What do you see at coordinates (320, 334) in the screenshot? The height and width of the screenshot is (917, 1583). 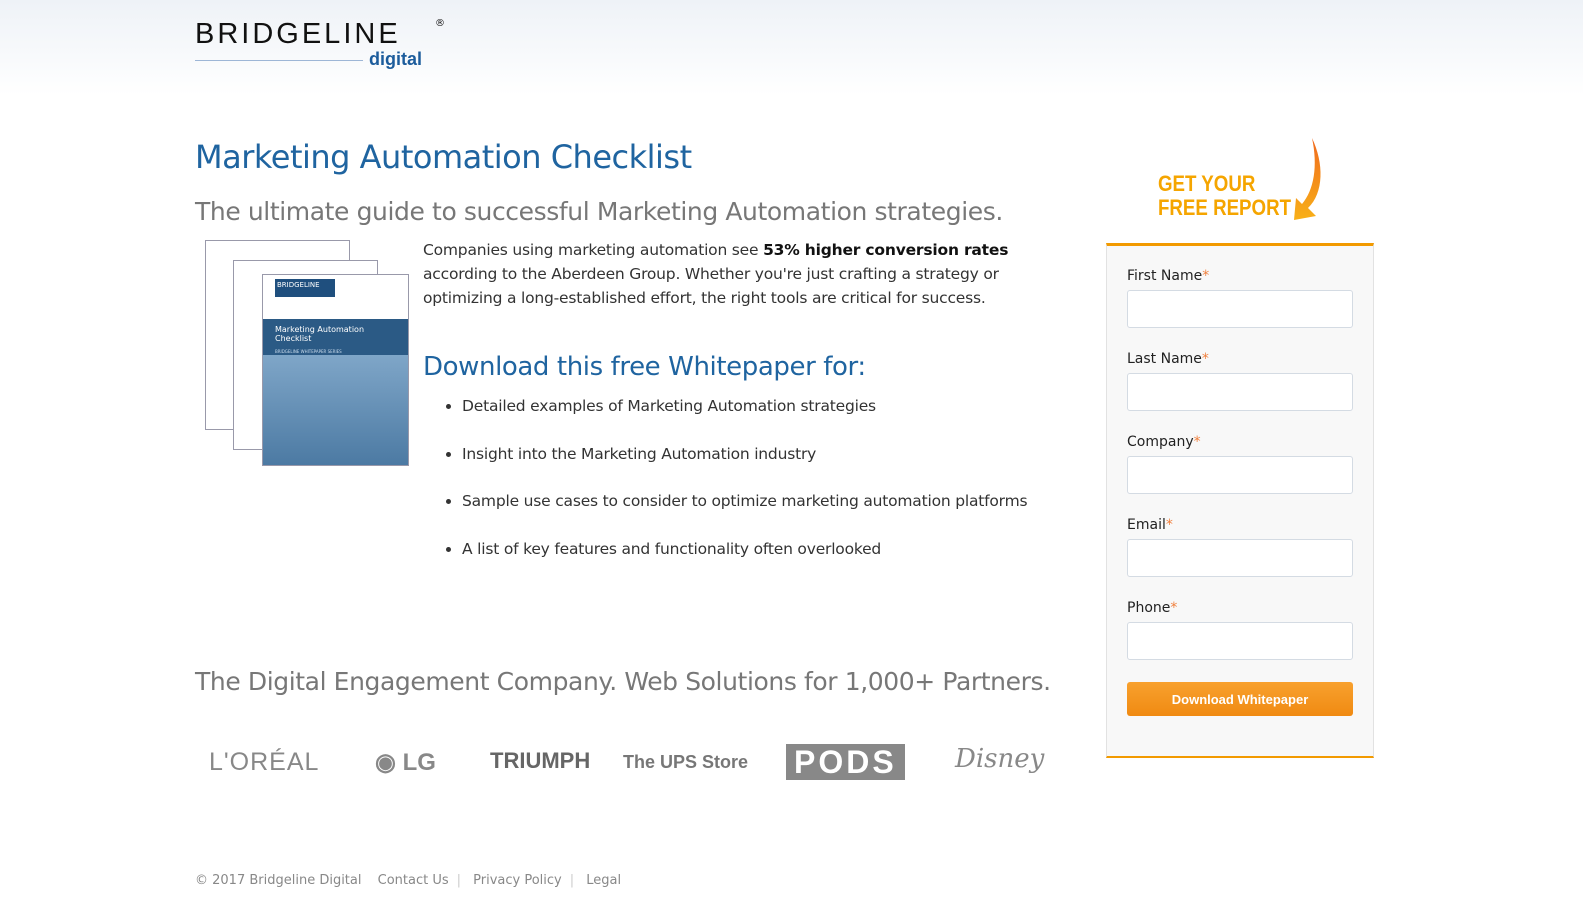 I see `cover-title: Marketing Automation Checklist` at bounding box center [320, 334].